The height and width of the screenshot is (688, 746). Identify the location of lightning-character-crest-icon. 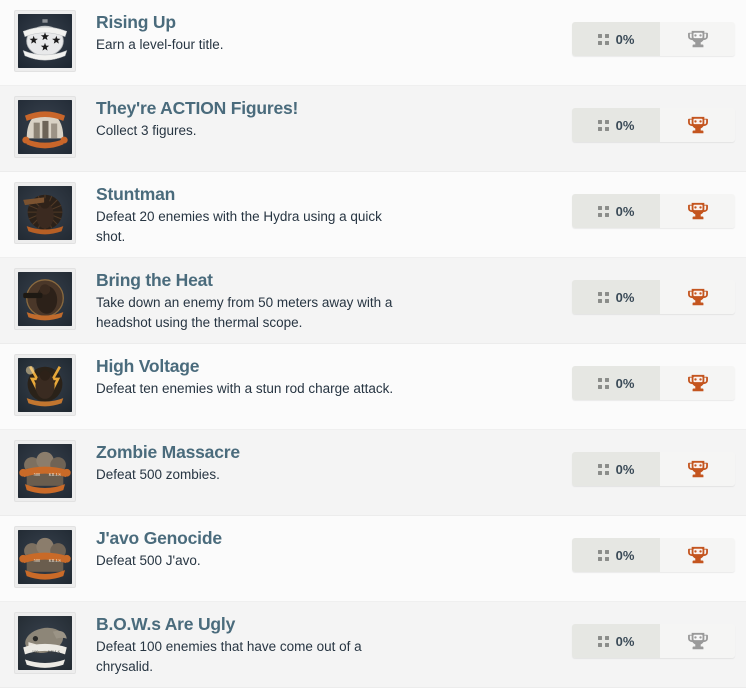
(45, 385).